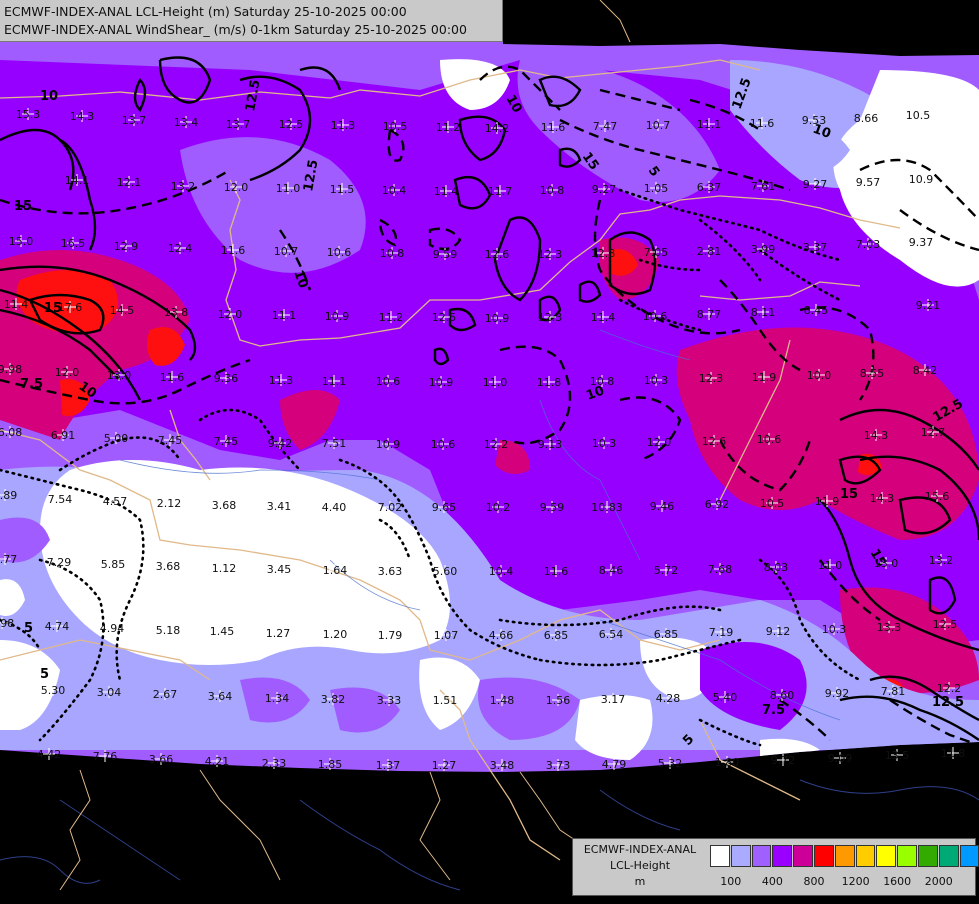  What do you see at coordinates (937, 496) in the screenshot?
I see `grid-value-label: 15.6` at bounding box center [937, 496].